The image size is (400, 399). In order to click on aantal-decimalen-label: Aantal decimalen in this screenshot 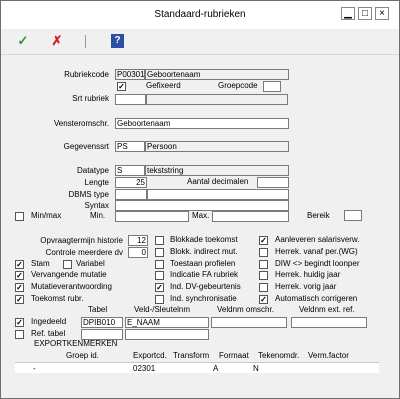, I will do `click(218, 181)`.